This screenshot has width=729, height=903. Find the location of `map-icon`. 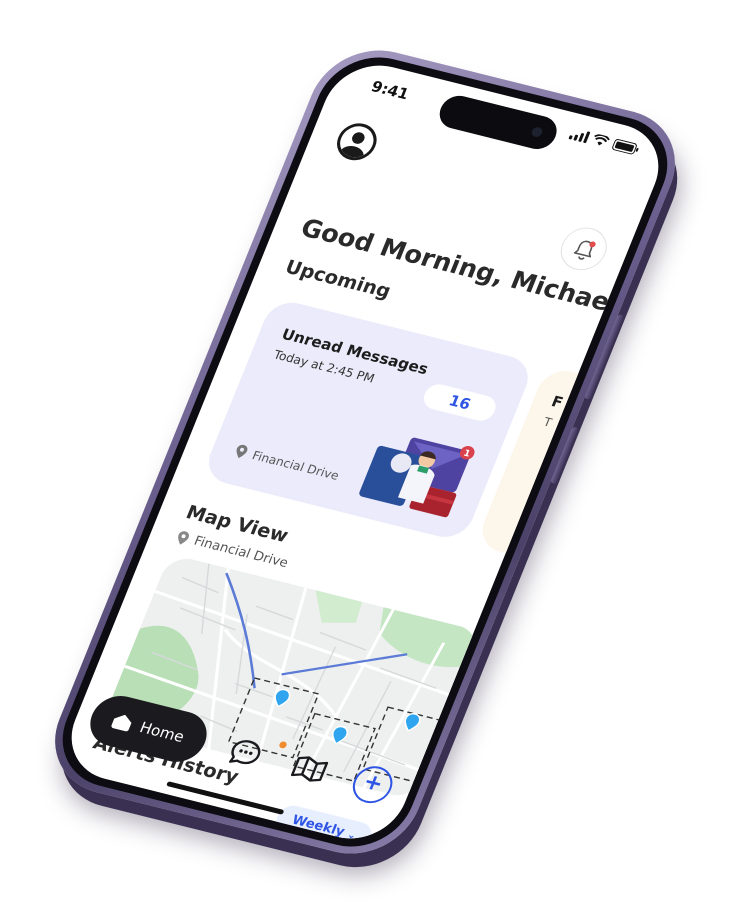

map-icon is located at coordinates (309, 768).